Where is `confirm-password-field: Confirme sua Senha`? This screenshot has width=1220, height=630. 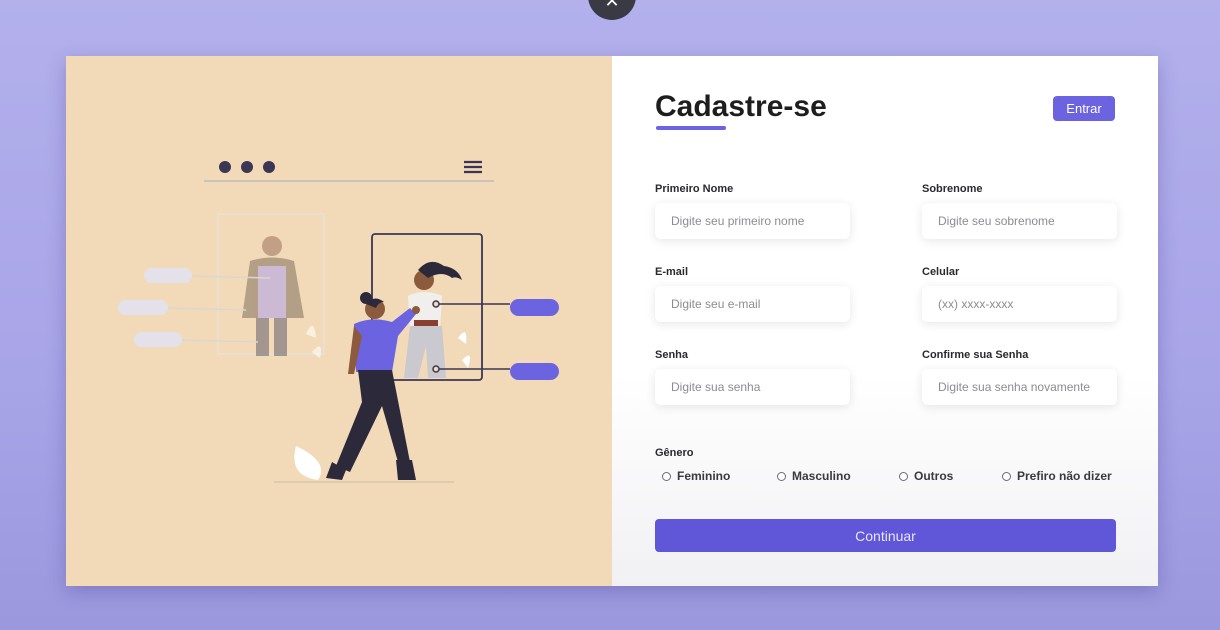
confirm-password-field: Confirme sua Senha is located at coordinates (1019, 377).